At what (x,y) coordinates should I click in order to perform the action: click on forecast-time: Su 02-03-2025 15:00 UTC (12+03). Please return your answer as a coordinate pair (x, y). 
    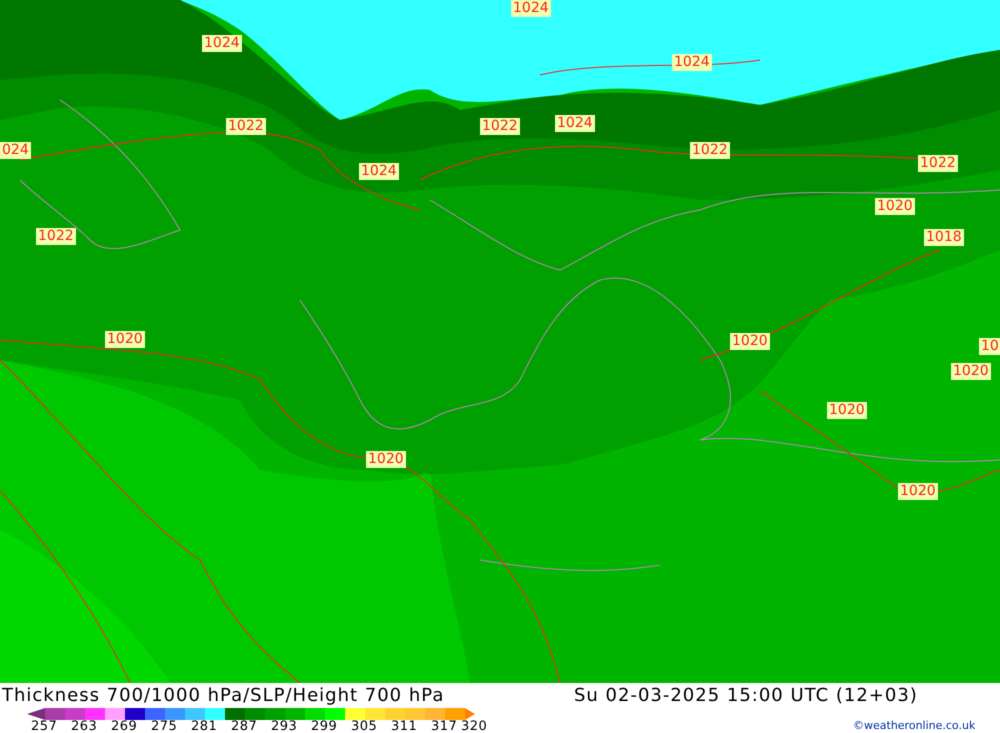
    Looking at the image, I should click on (746, 696).